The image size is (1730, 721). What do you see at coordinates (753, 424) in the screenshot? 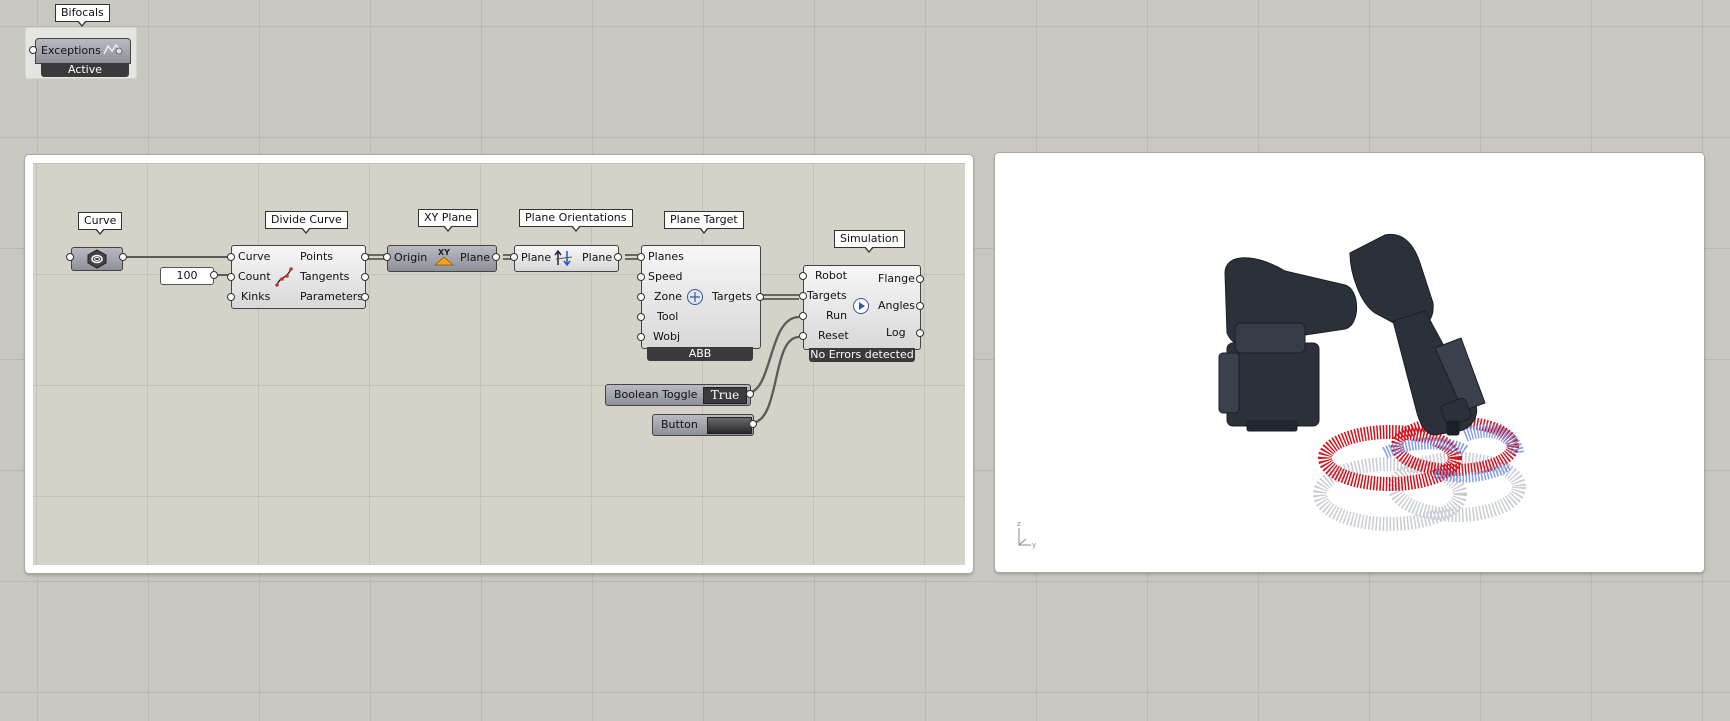
I see `button-grip` at bounding box center [753, 424].